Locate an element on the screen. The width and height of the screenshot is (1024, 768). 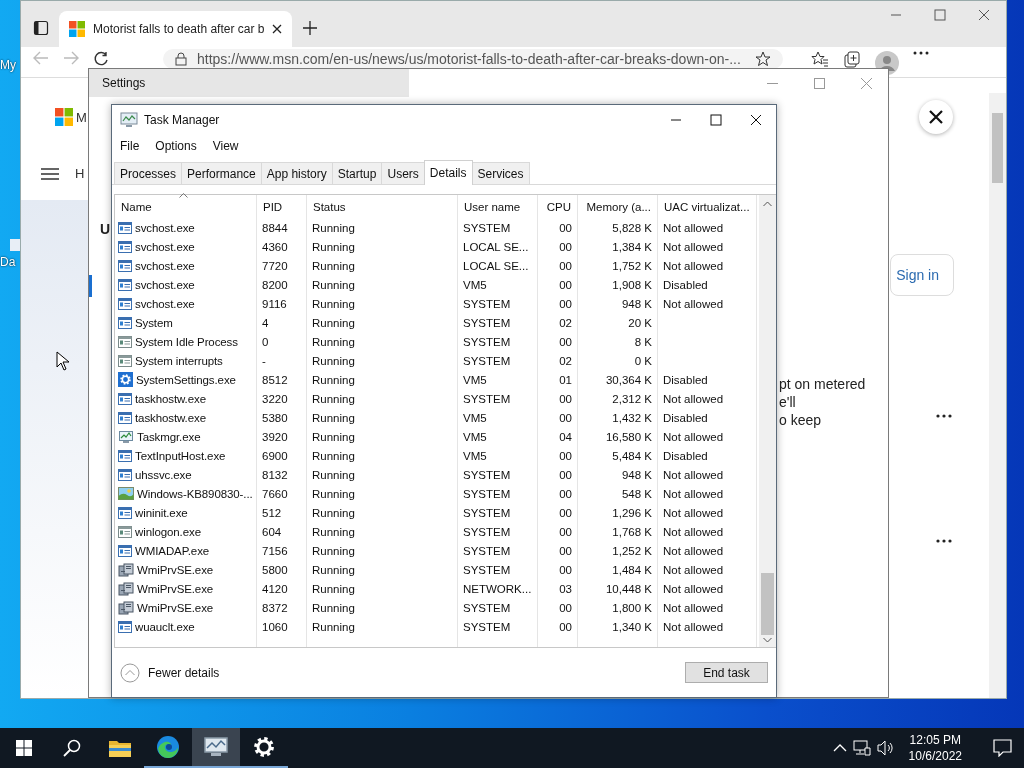
tab: Details is located at coordinates (448, 172).